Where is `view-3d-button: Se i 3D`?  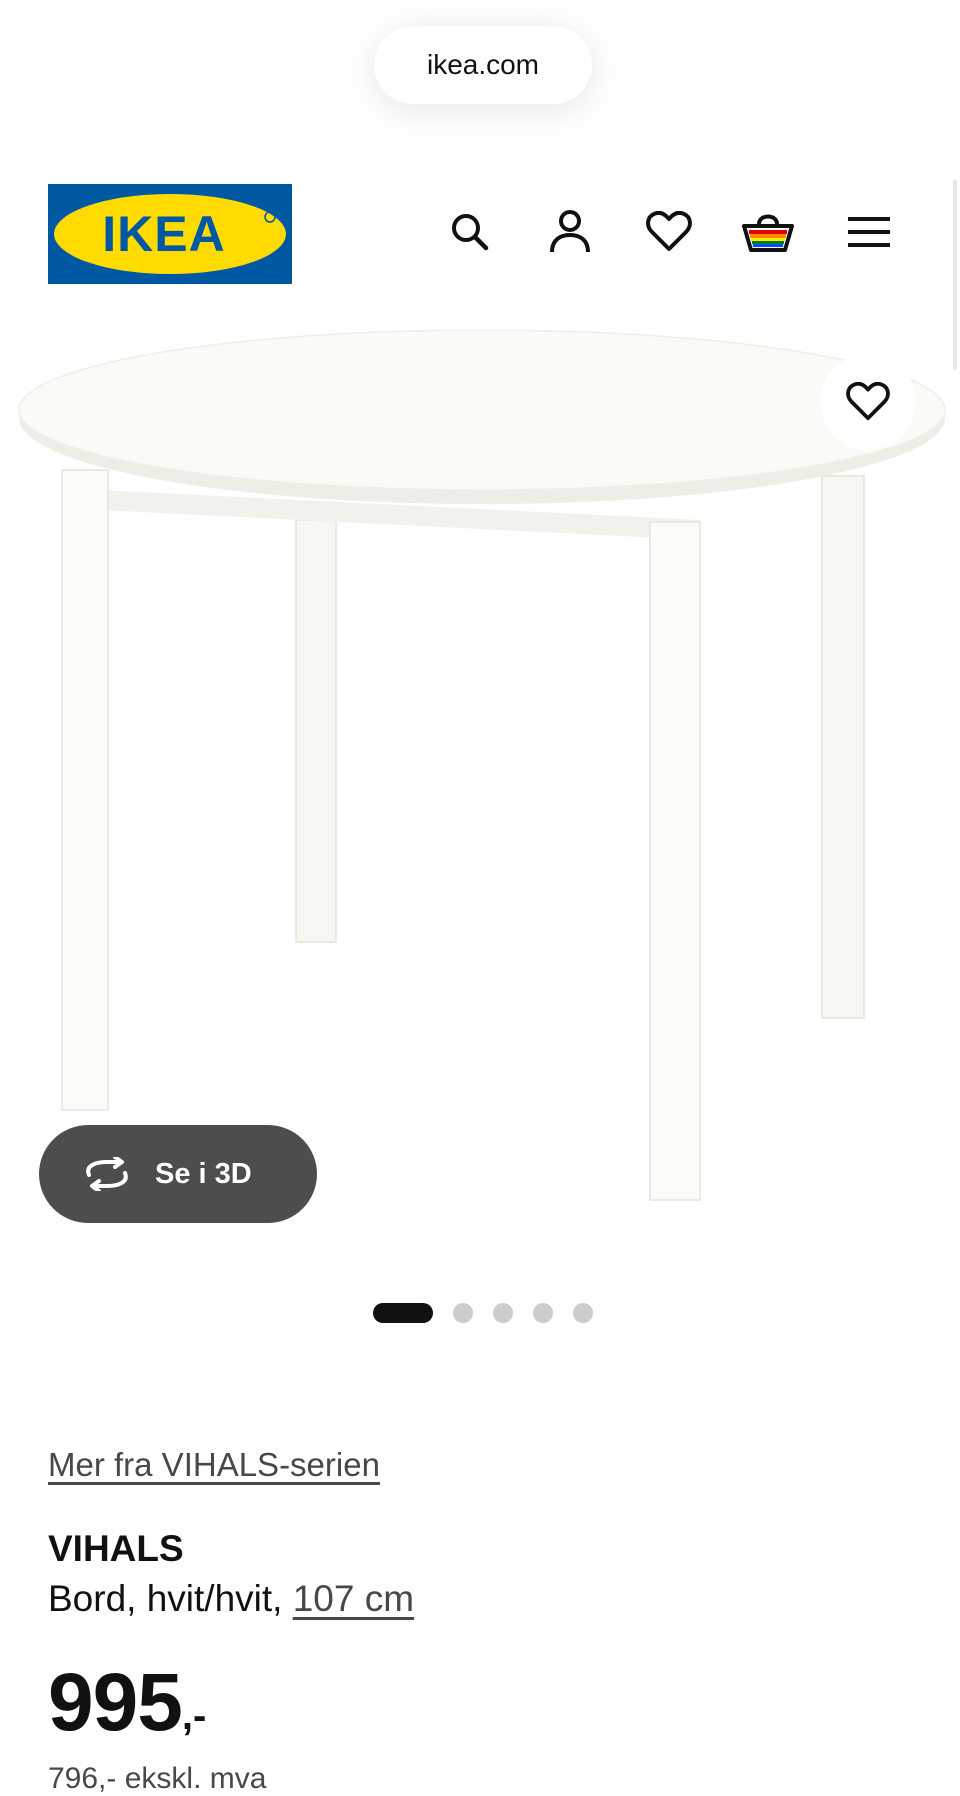 view-3d-button: Se i 3D is located at coordinates (178, 1174).